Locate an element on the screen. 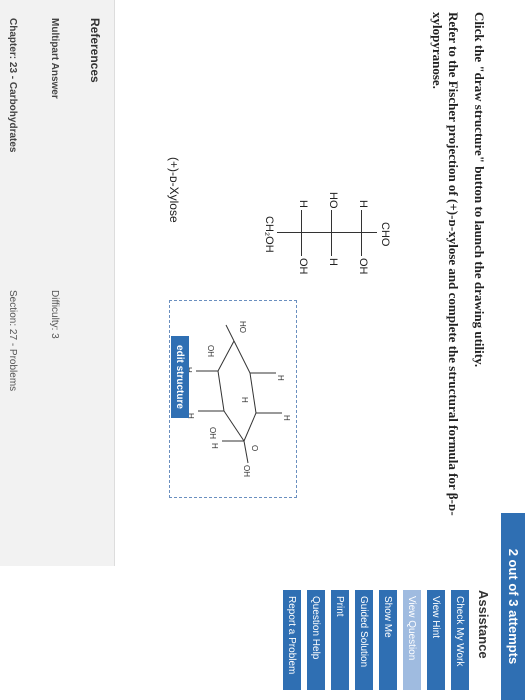  fischer-row-1-right: OH is located at coordinates (363, 266).